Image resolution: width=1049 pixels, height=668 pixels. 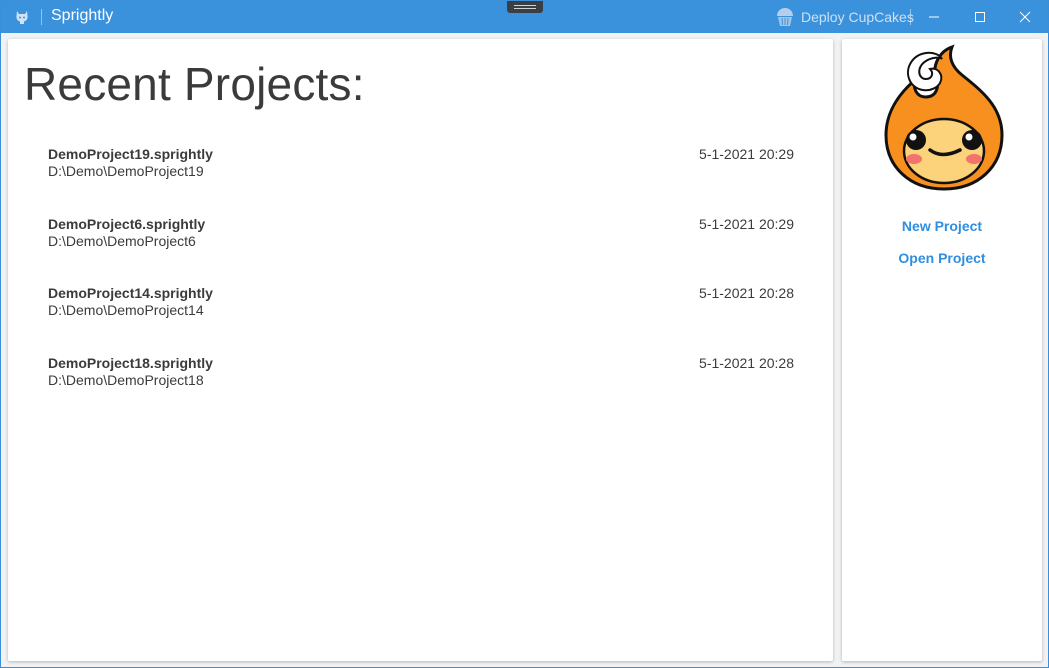 What do you see at coordinates (126, 310) in the screenshot?
I see `project-path: D:\Demo\DemoProject14` at bounding box center [126, 310].